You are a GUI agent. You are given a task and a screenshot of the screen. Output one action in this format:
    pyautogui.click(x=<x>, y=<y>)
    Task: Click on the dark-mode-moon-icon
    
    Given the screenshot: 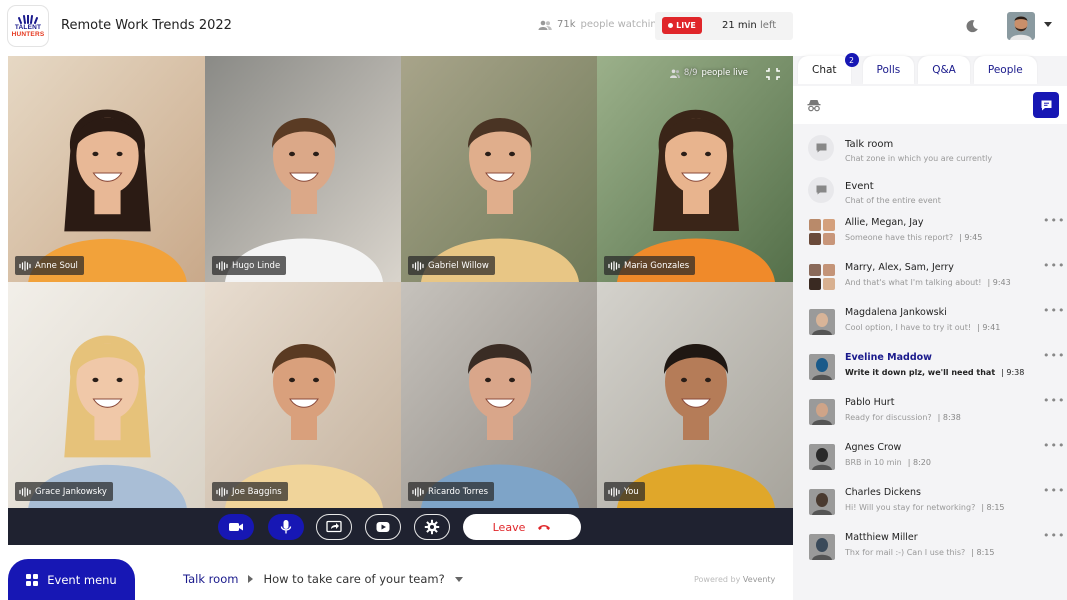 What is the action you would take?
    pyautogui.click(x=972, y=26)
    